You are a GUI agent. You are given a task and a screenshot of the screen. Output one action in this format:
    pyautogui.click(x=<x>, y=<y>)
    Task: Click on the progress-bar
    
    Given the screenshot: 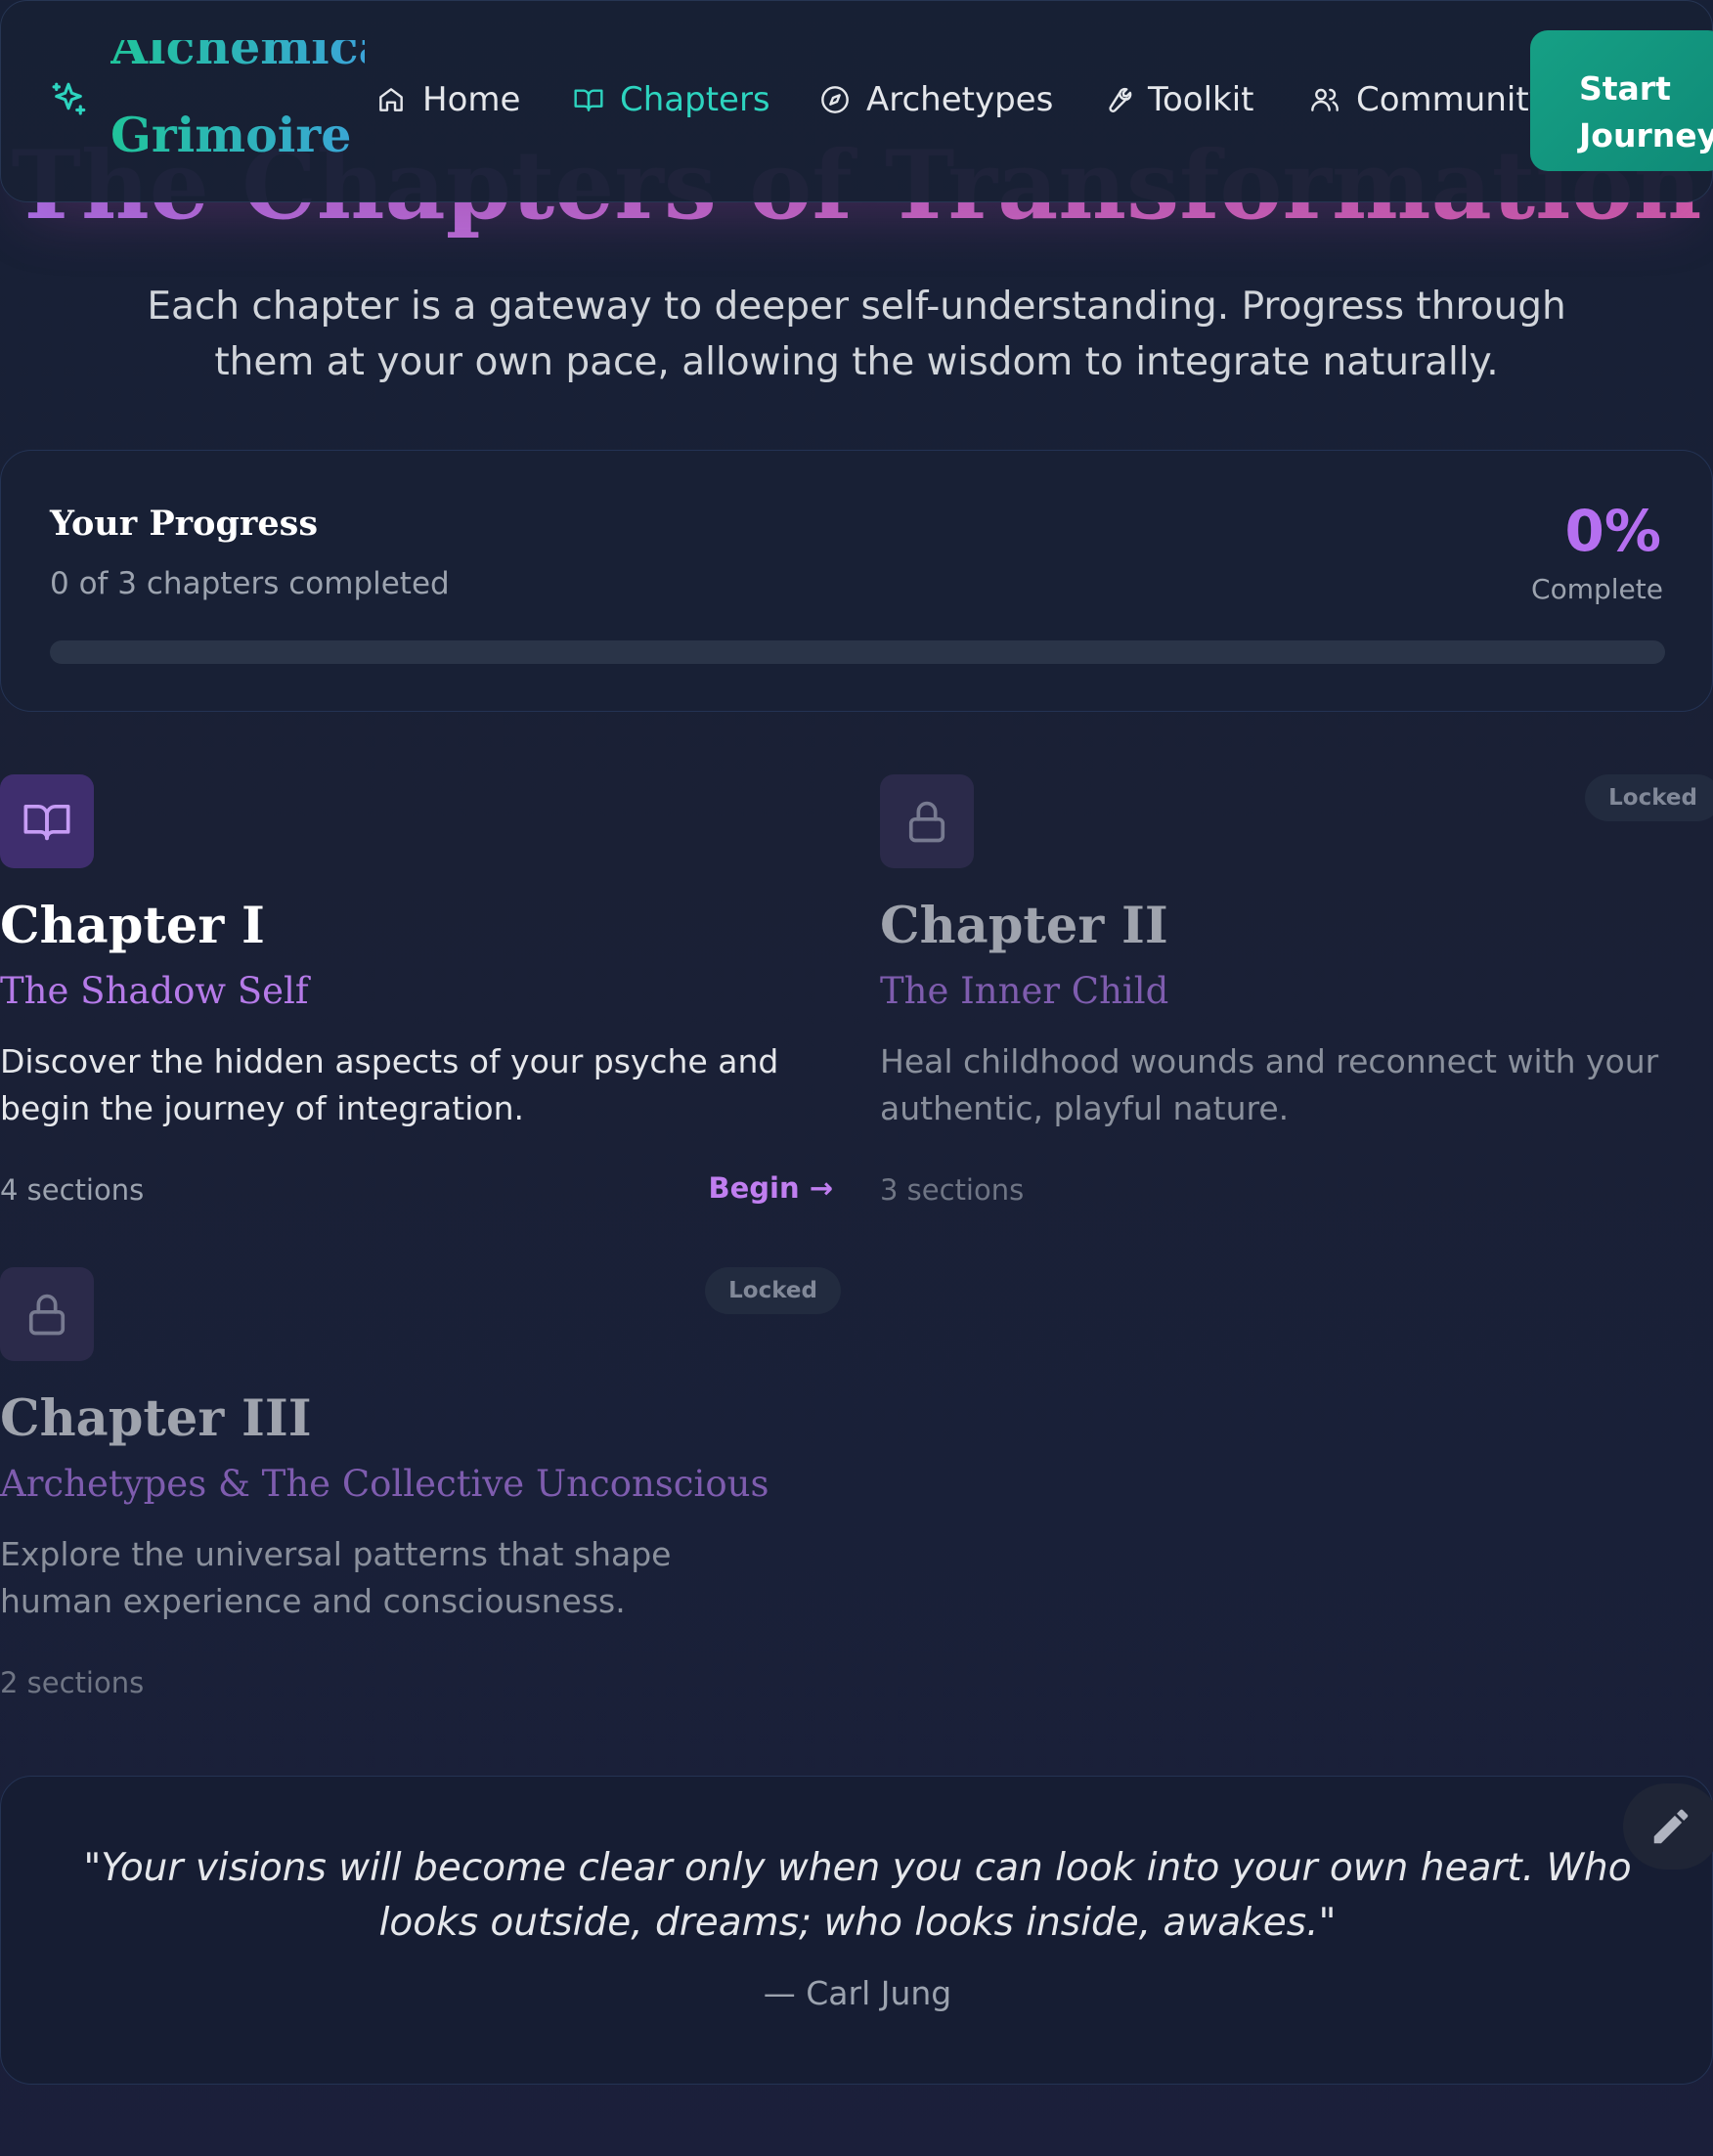 What is the action you would take?
    pyautogui.click(x=857, y=652)
    